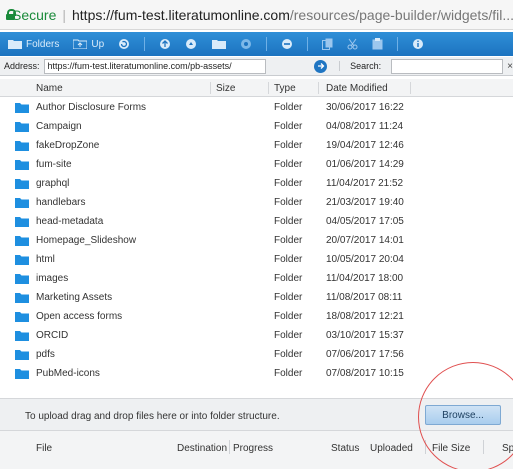  I want to click on table-row: Marketing Assets Folder 11/08/2017 08:11, so click(256, 298).